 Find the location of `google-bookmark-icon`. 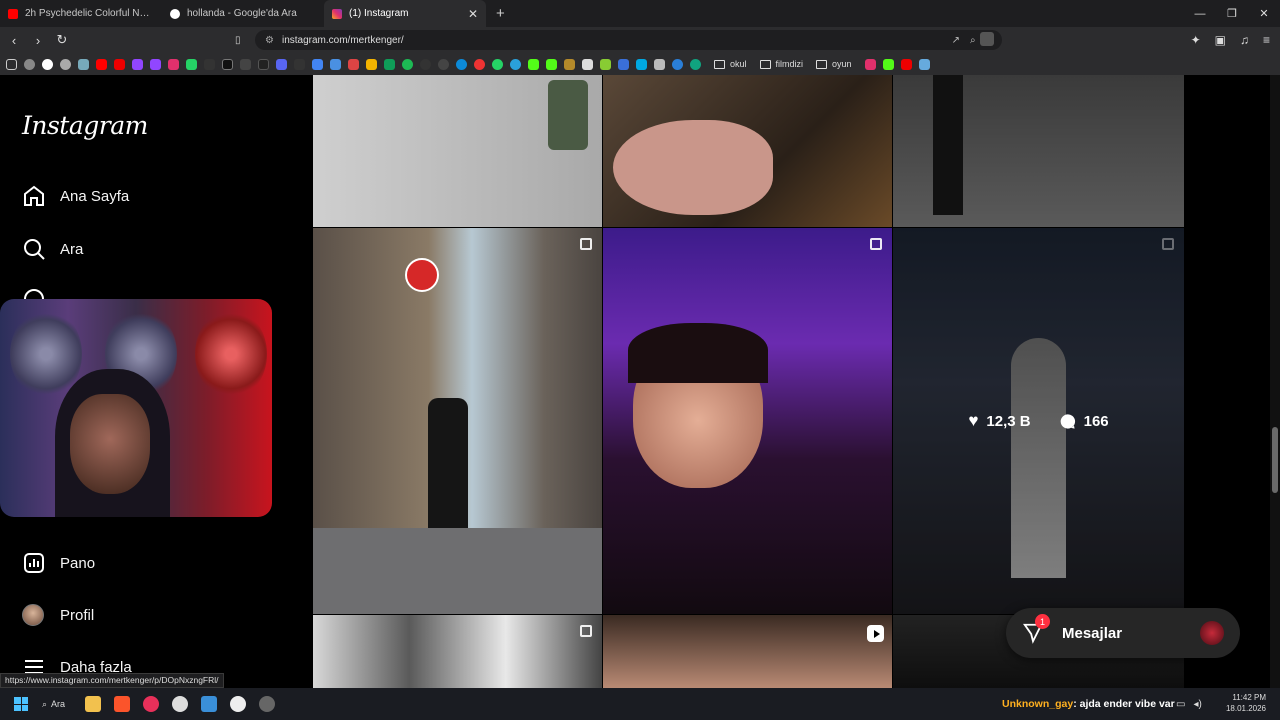

google-bookmark-icon is located at coordinates (47, 64).